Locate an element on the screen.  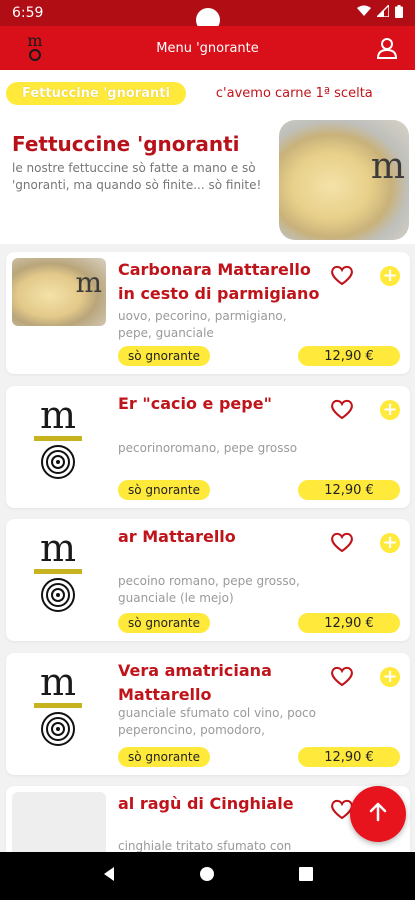
status-icons is located at coordinates (380, 12).